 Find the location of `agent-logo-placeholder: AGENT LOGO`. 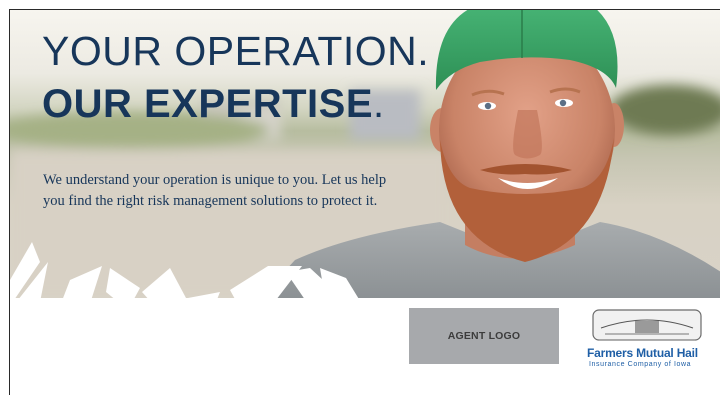

agent-logo-placeholder: AGENT LOGO is located at coordinates (484, 336).